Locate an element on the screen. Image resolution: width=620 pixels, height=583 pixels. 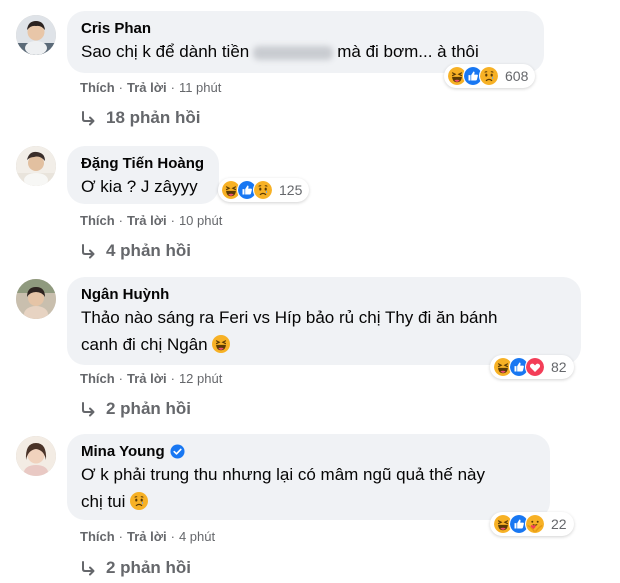
reaction-summary: 22 is located at coordinates (532, 524).